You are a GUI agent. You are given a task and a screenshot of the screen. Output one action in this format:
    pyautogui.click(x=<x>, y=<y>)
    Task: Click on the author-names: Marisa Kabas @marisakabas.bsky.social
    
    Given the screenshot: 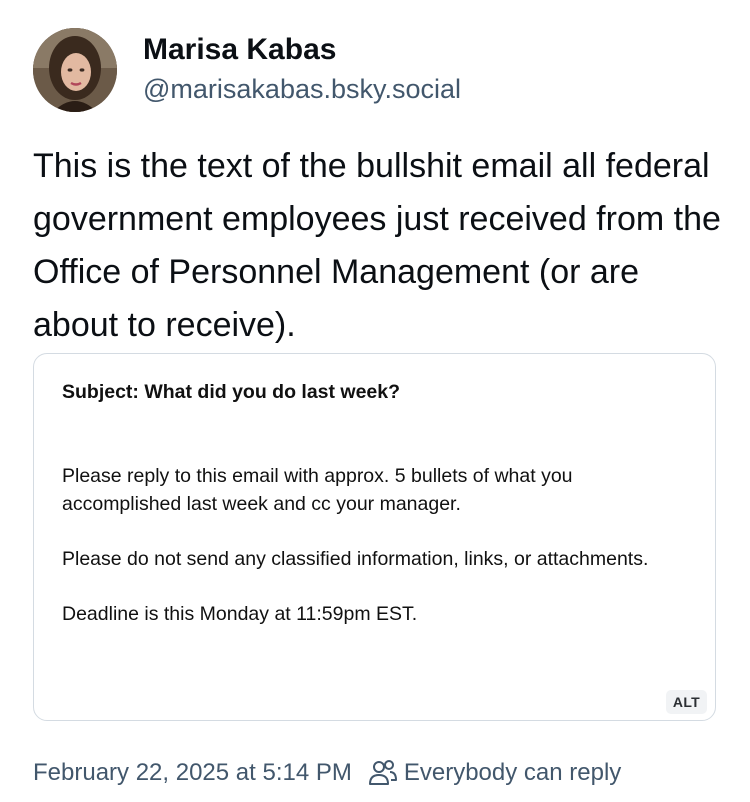 What is the action you would take?
    pyautogui.click(x=302, y=69)
    